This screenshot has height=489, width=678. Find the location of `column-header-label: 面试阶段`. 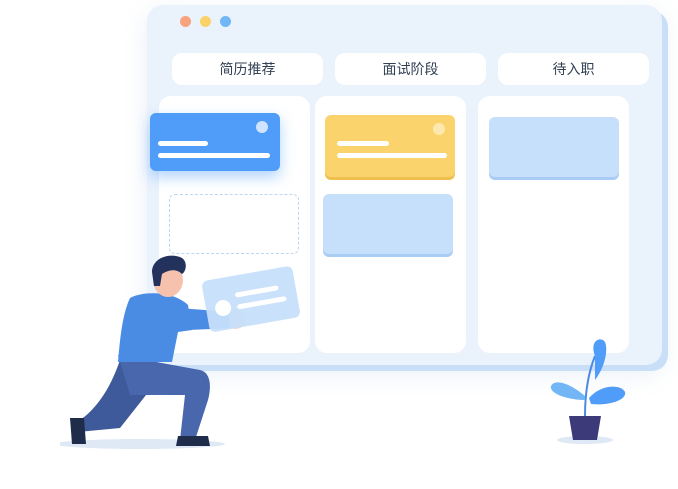

column-header-label: 面试阶段 is located at coordinates (410, 70).